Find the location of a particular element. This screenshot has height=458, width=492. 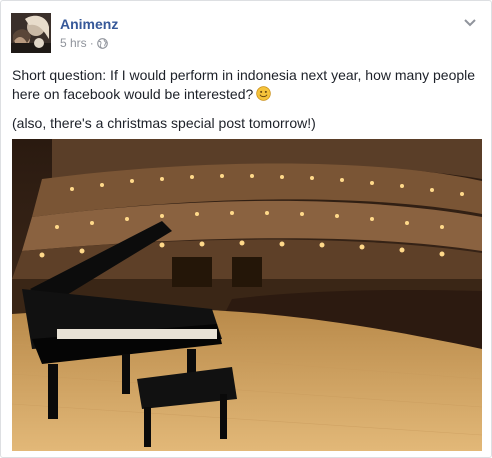

post-header: Animenz 5 hrs · is located at coordinates (246, 34).